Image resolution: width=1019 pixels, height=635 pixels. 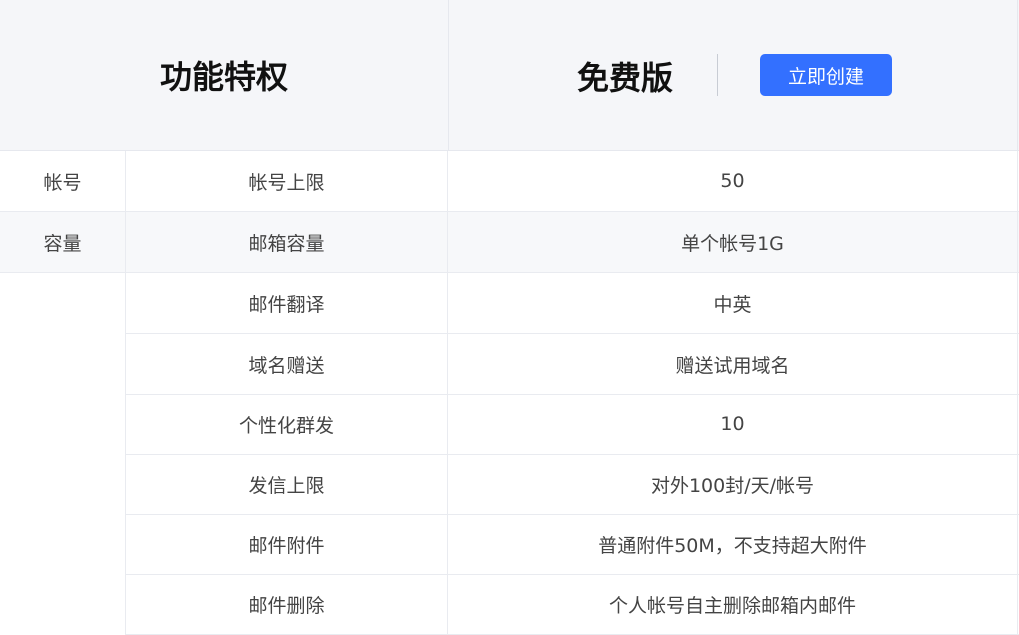 I want to click on table-row: 邮件附件 普通附件50M，不支持超大附件, so click(x=509, y=544).